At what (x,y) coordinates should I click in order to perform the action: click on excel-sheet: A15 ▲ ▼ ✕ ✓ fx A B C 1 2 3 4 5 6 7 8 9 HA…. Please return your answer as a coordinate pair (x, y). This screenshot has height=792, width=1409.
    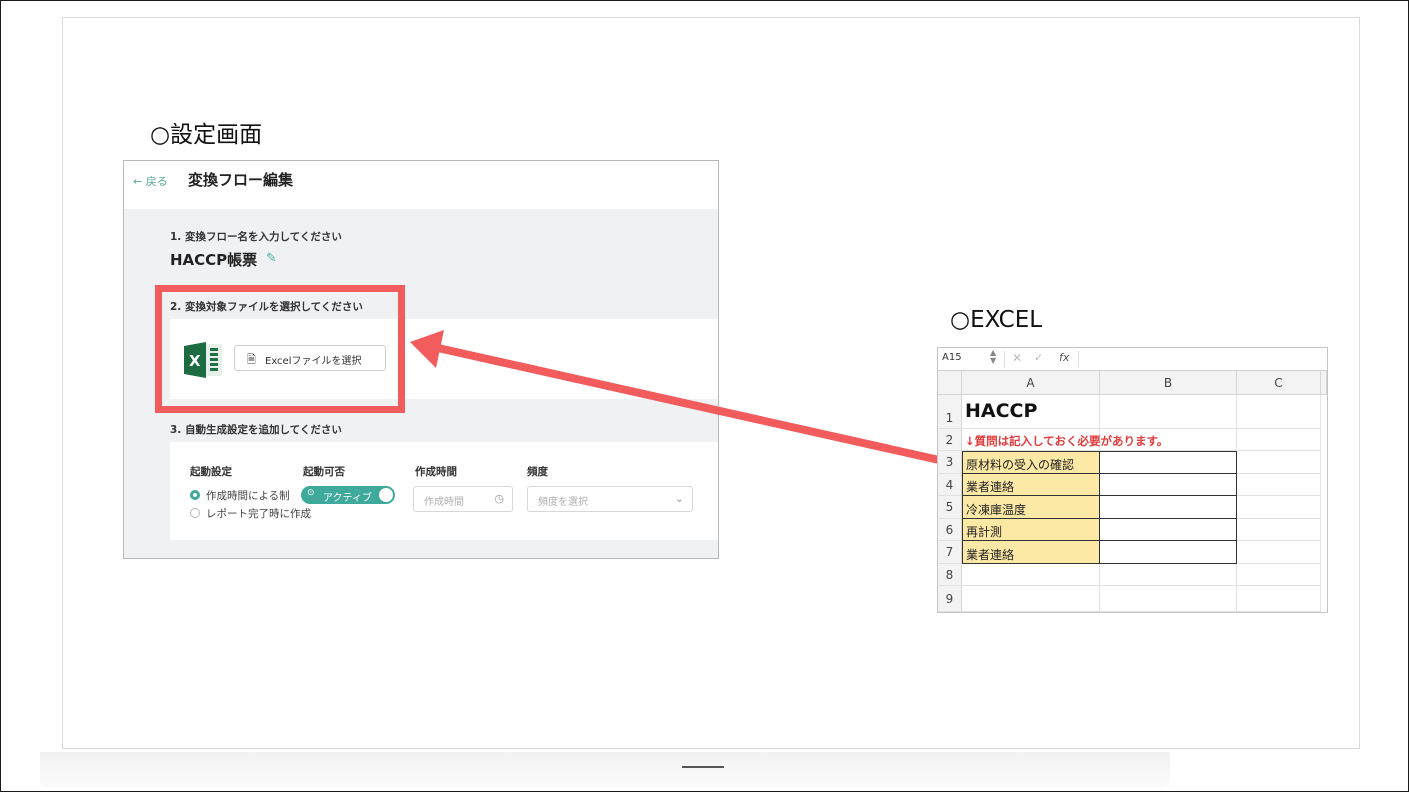
    Looking at the image, I should click on (1132, 480).